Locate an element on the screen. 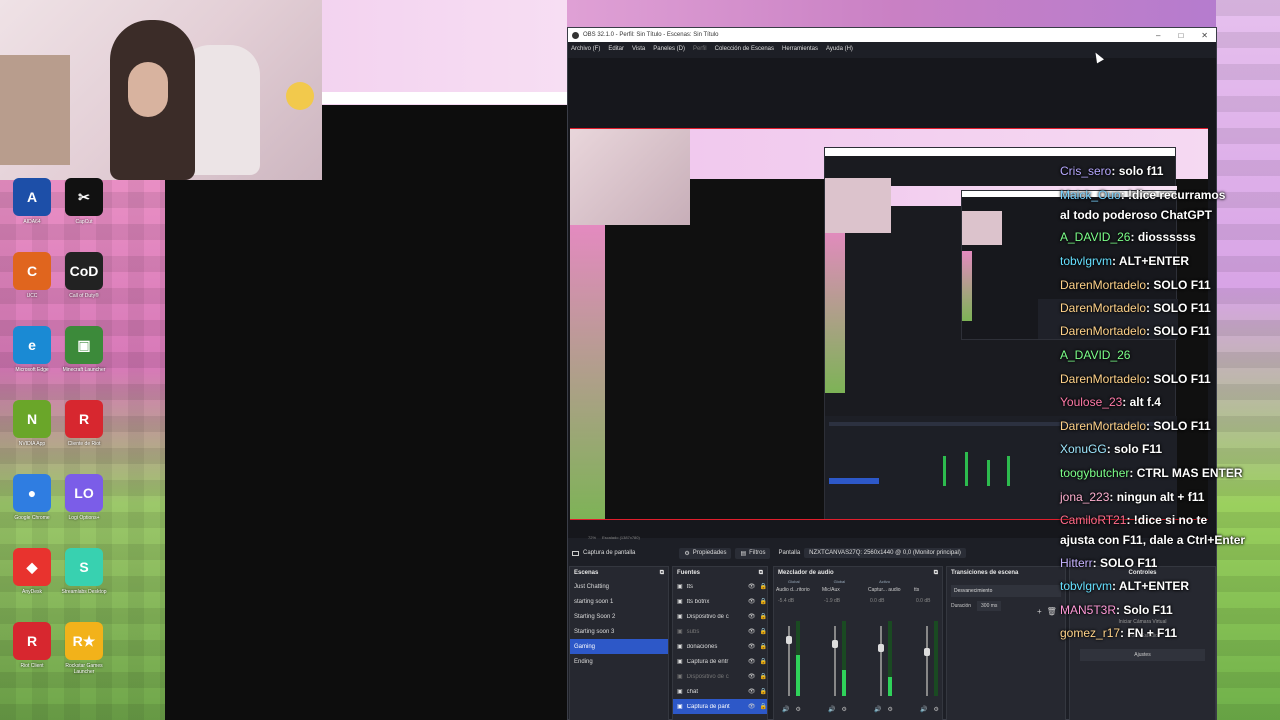 The width and height of the screenshot is (1280, 720). desktop-icon: CoD Call of Duty® is located at coordinates (84, 275).